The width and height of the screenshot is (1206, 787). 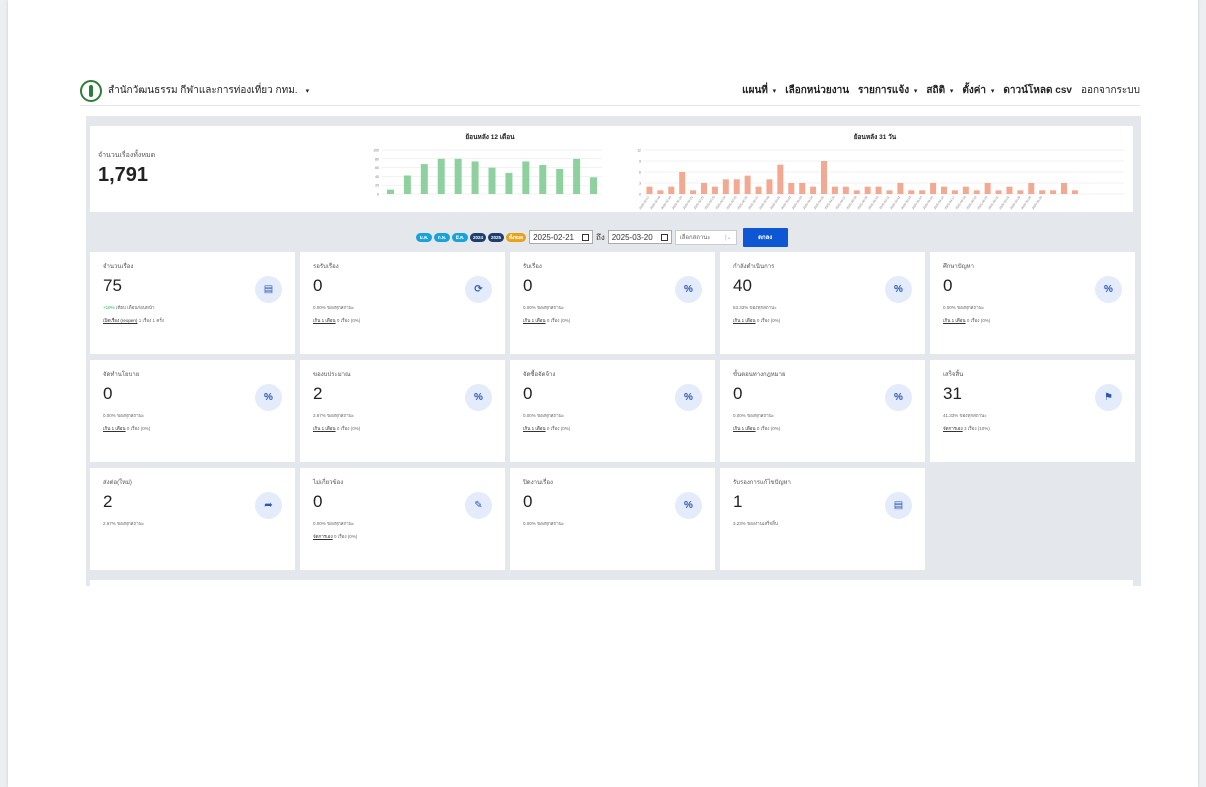 I want to click on ok-button: ตกลง, so click(x=765, y=237).